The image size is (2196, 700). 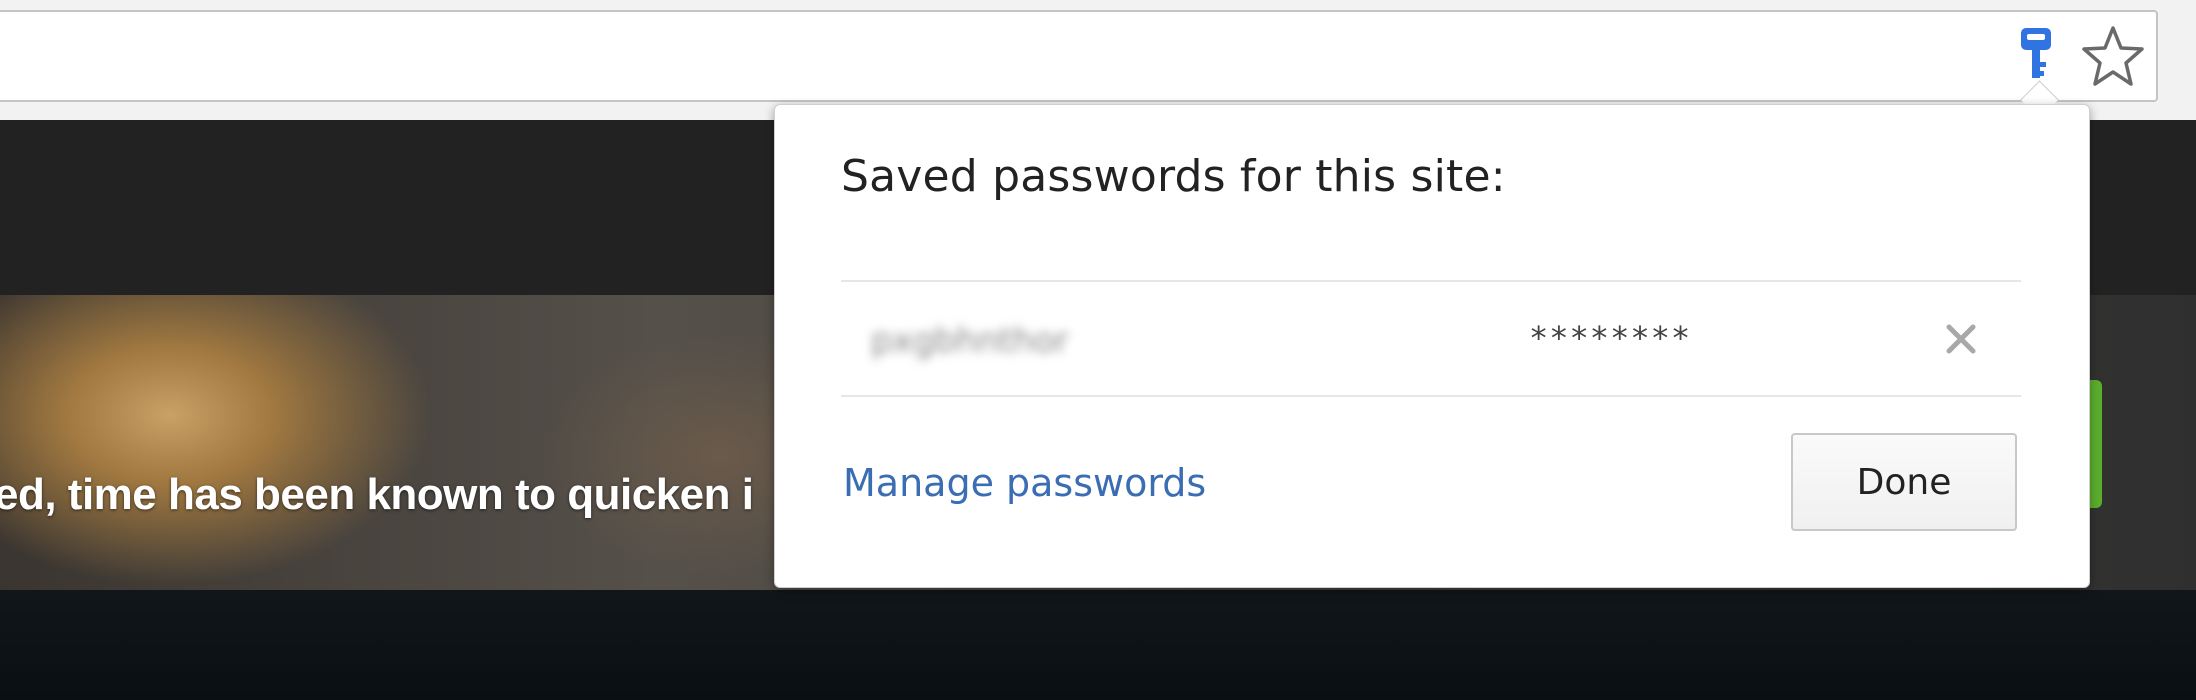 I want to click on done-button: Done, so click(x=1904, y=482).